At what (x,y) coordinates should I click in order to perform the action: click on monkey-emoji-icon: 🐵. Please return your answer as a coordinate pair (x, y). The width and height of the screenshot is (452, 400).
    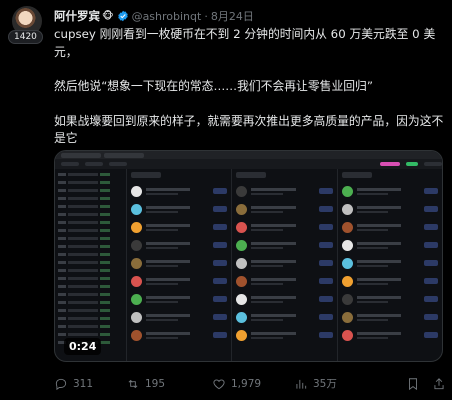
    Looking at the image, I should click on (108, 16).